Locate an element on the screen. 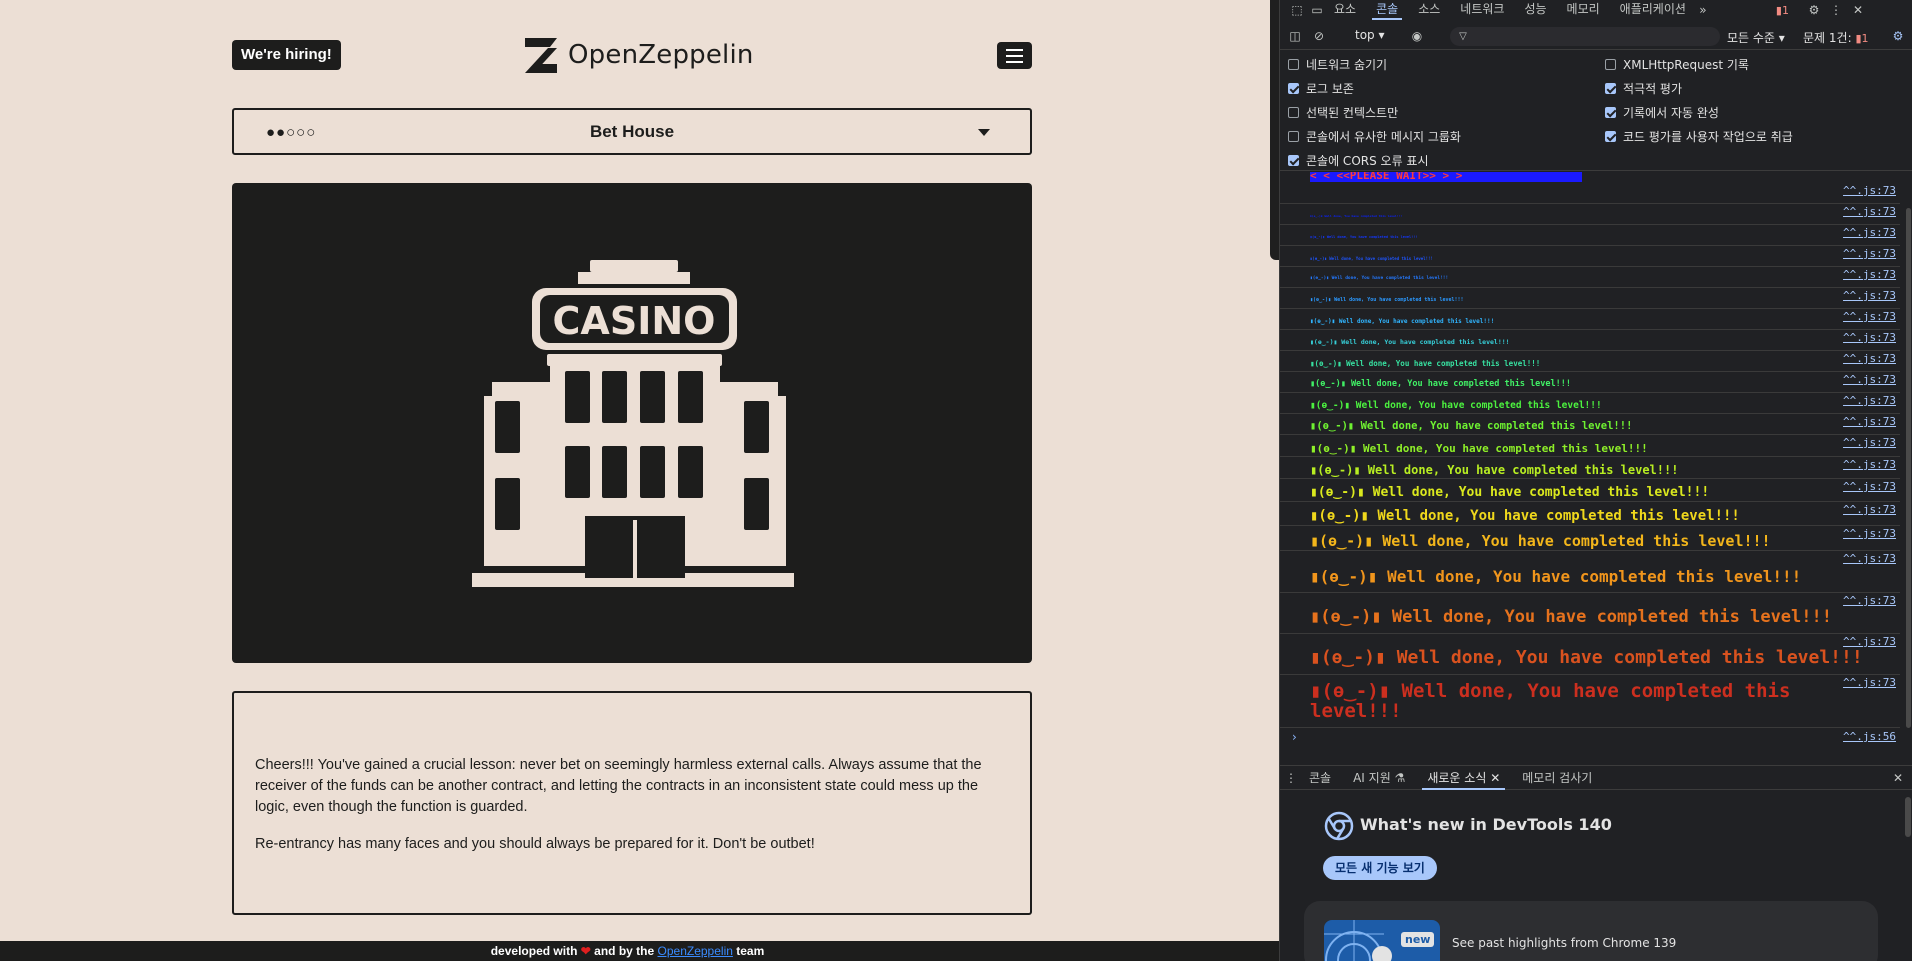 This screenshot has height=961, width=1912. setting-checkbox: 콘솔에서 유사한 메시지 그룹화 is located at coordinates (1374, 136).